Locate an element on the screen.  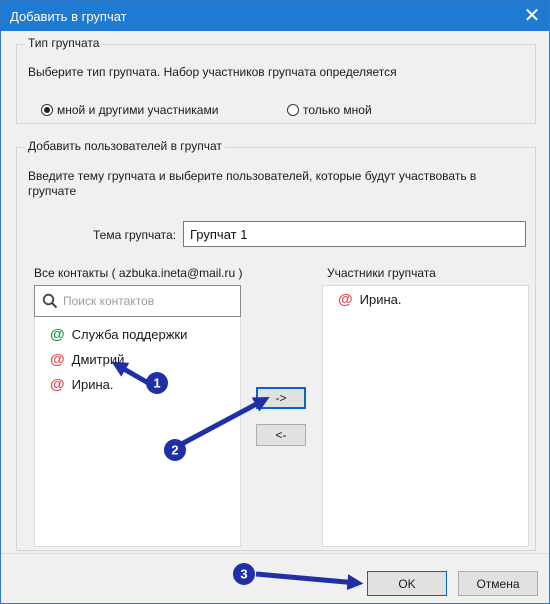
participant-item: @ Ирина. is located at coordinates (370, 299).